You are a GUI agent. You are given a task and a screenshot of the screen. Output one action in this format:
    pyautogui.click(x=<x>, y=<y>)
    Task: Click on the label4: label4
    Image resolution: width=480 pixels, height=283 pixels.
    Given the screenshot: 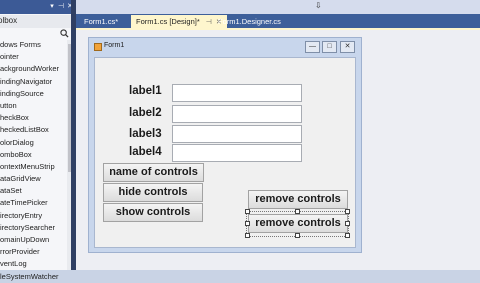 What is the action you would take?
    pyautogui.click(x=145, y=152)
    